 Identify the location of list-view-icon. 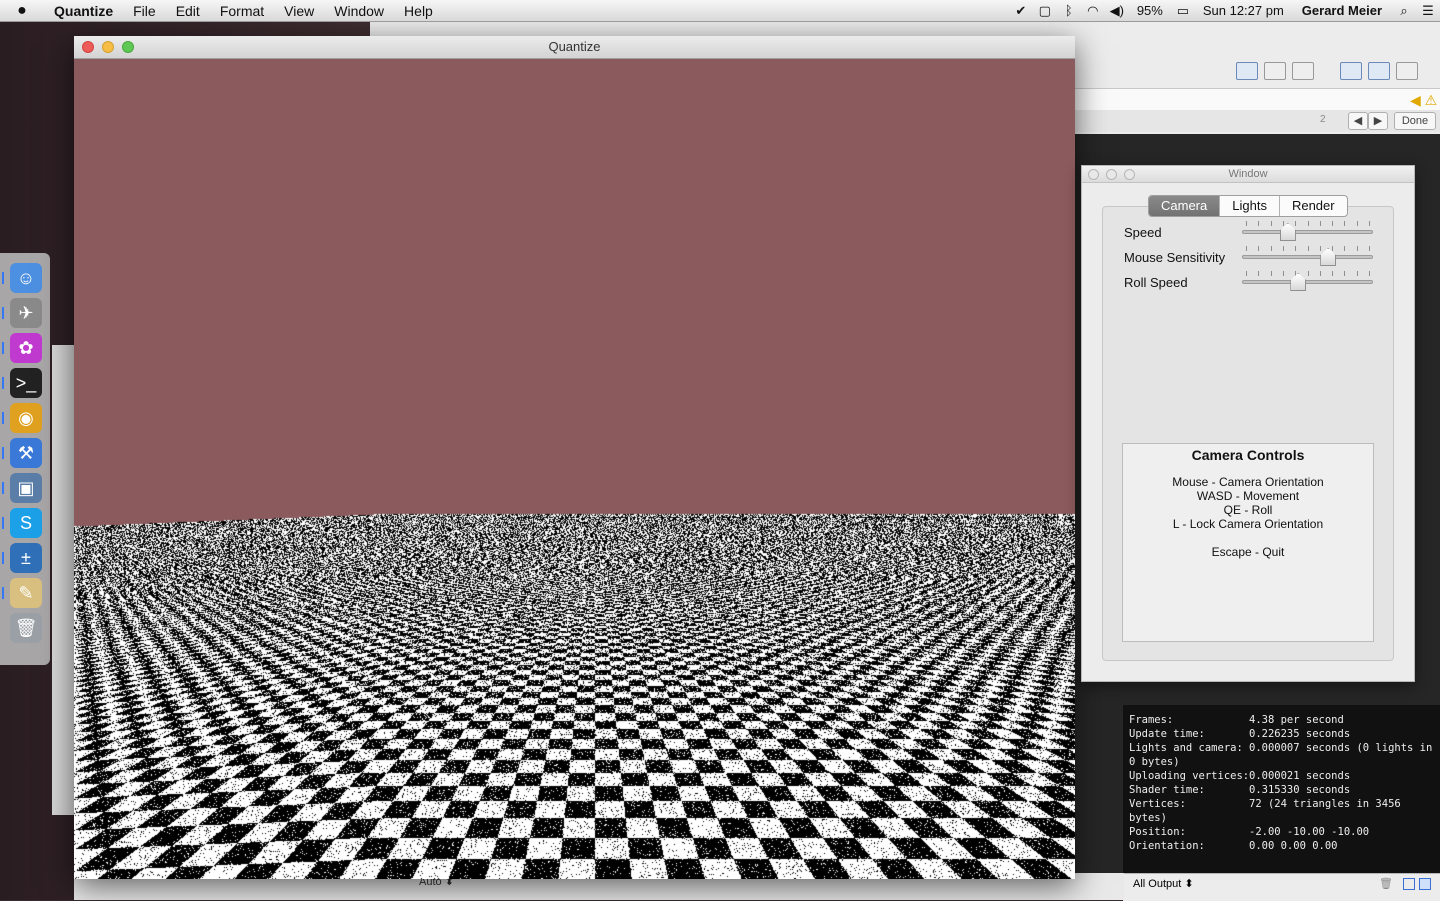
(1247, 71).